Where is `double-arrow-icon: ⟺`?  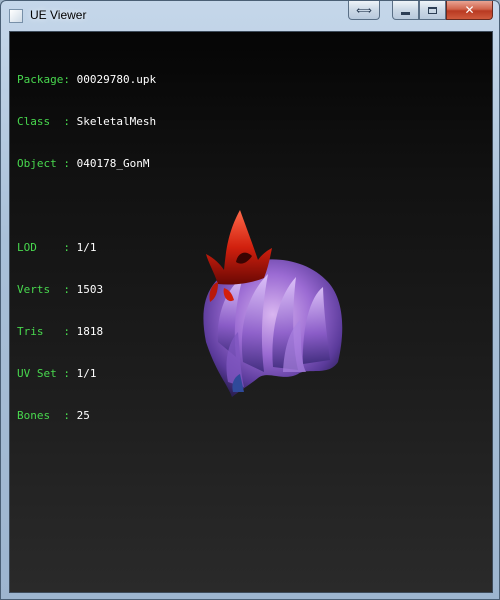 double-arrow-icon: ⟺ is located at coordinates (364, 10).